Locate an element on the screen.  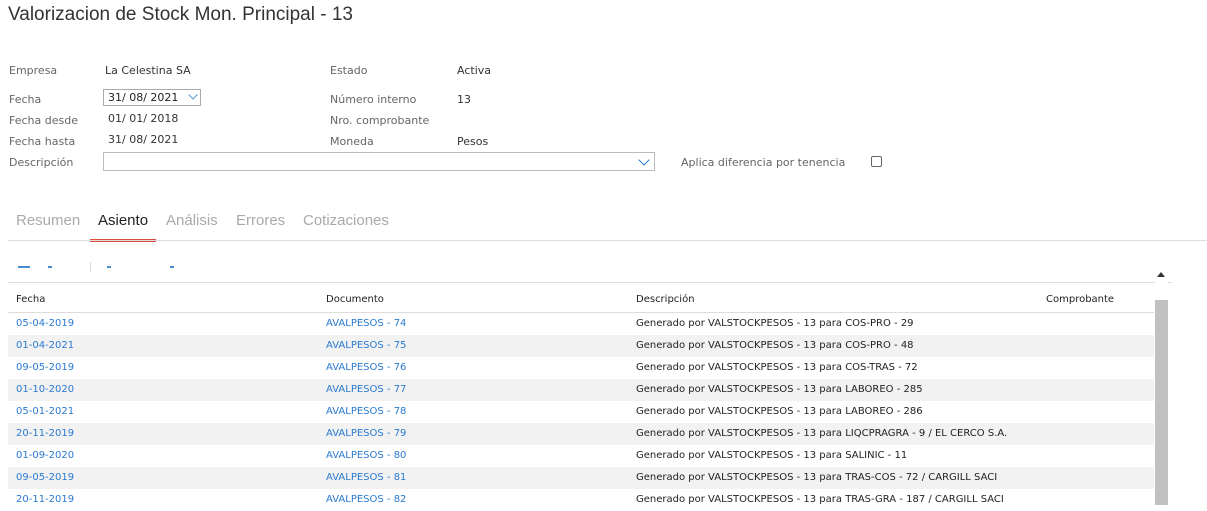
documento-link: AVALPESOS - 78 is located at coordinates (366, 411).